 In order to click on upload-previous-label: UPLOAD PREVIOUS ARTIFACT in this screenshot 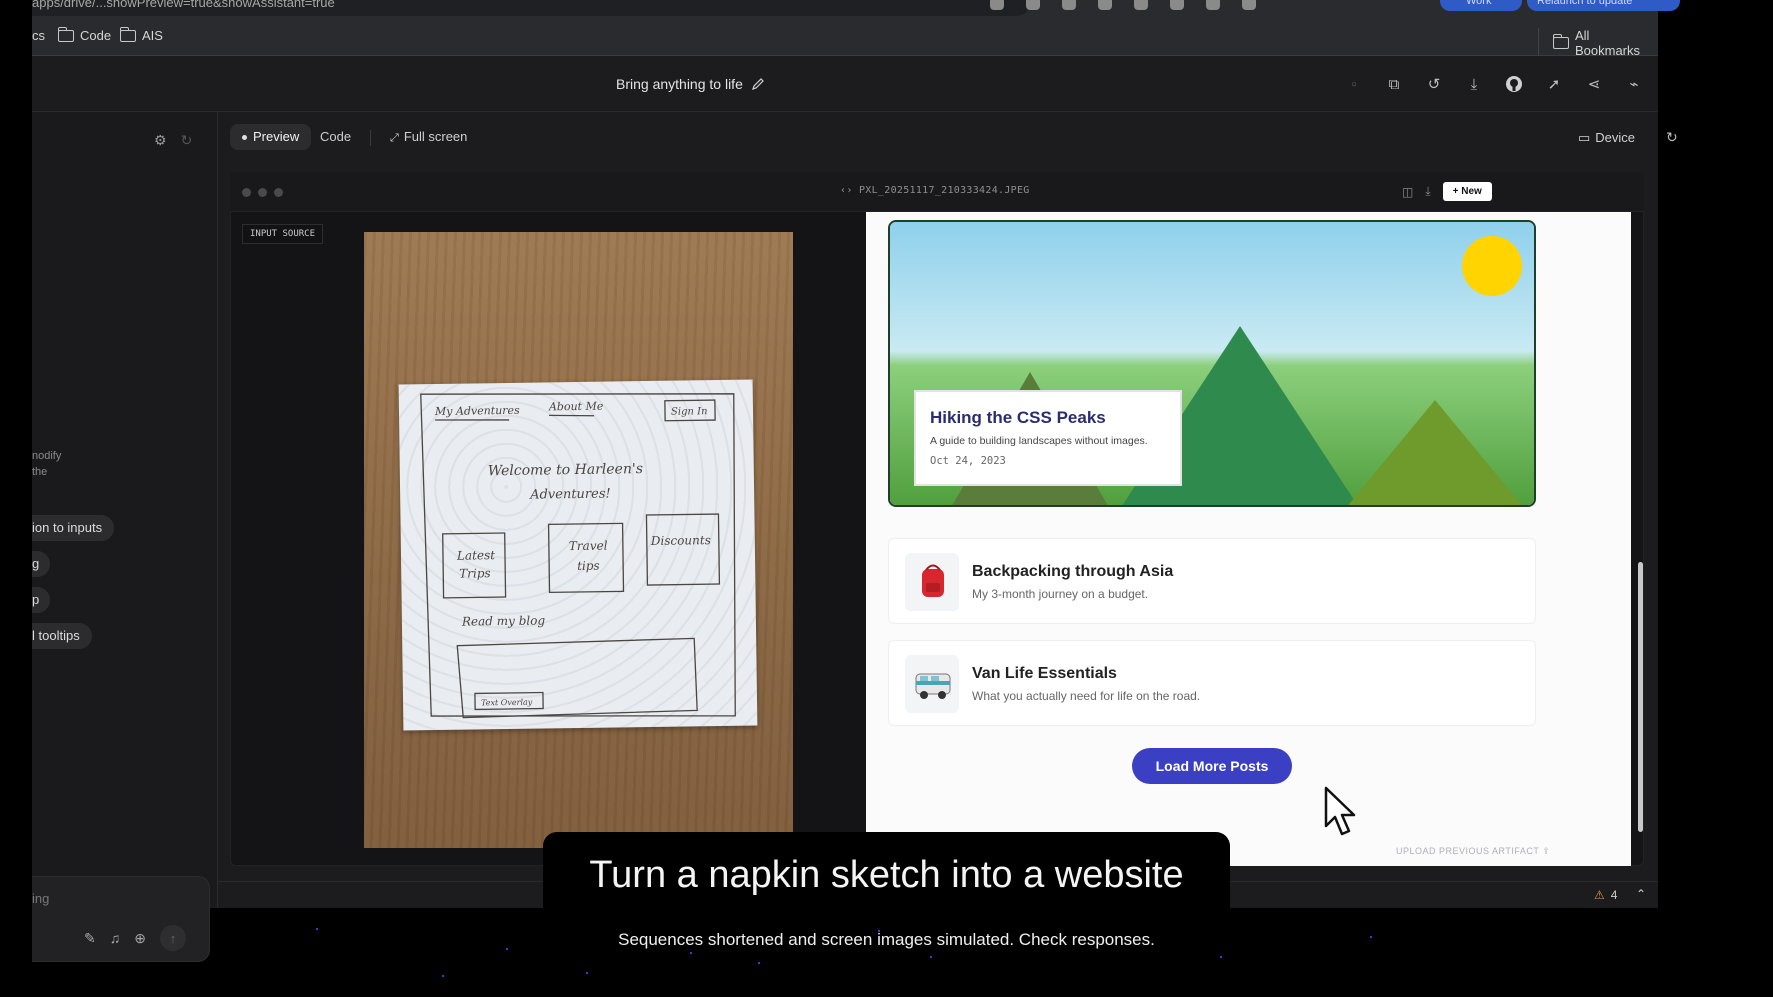, I will do `click(1468, 851)`.